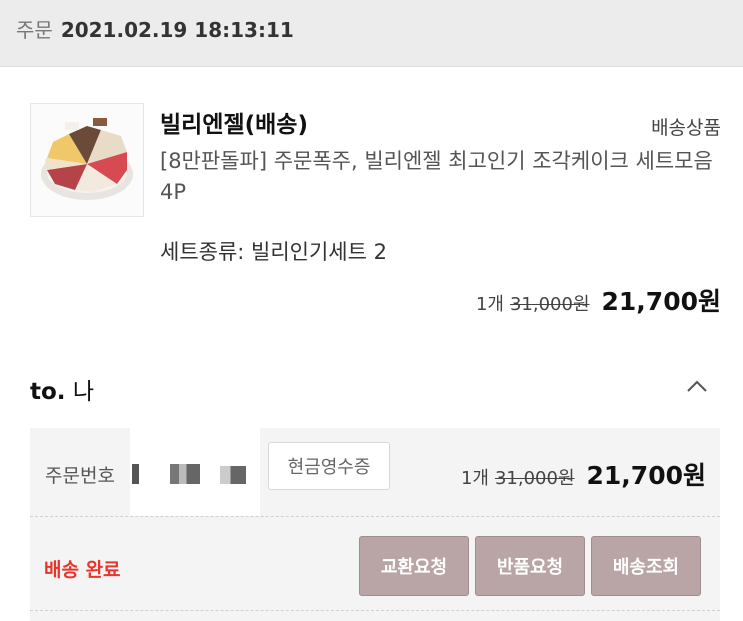 This screenshot has width=743, height=621. Describe the element at coordinates (534, 478) in the screenshot. I see `order-original-price: 31,000원` at that location.